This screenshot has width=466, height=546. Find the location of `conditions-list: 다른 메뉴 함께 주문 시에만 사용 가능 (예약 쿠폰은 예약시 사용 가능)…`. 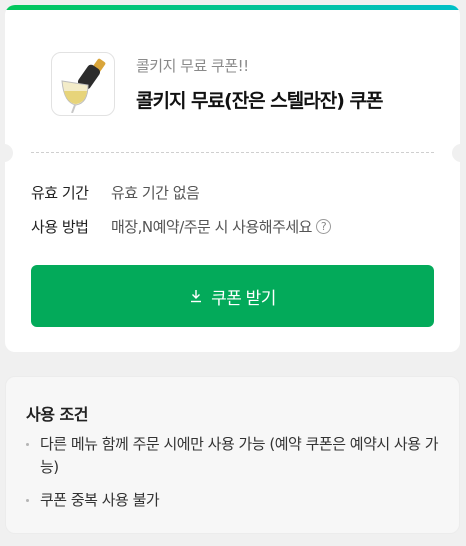

conditions-list: 다른 메뉴 함께 주문 시에만 사용 가능 (예약 쿠폰은 예약시 사용 가능)… is located at coordinates (233, 477).